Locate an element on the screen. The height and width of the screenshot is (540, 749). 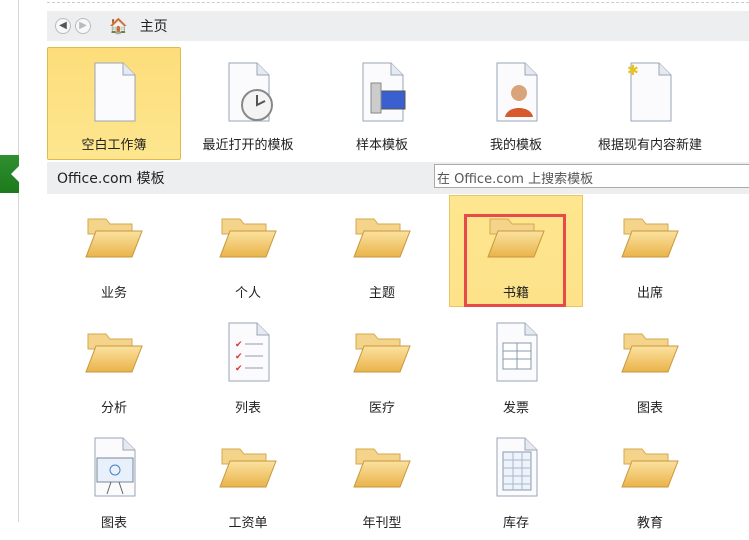
category-item: 医疗 is located at coordinates (382, 367).